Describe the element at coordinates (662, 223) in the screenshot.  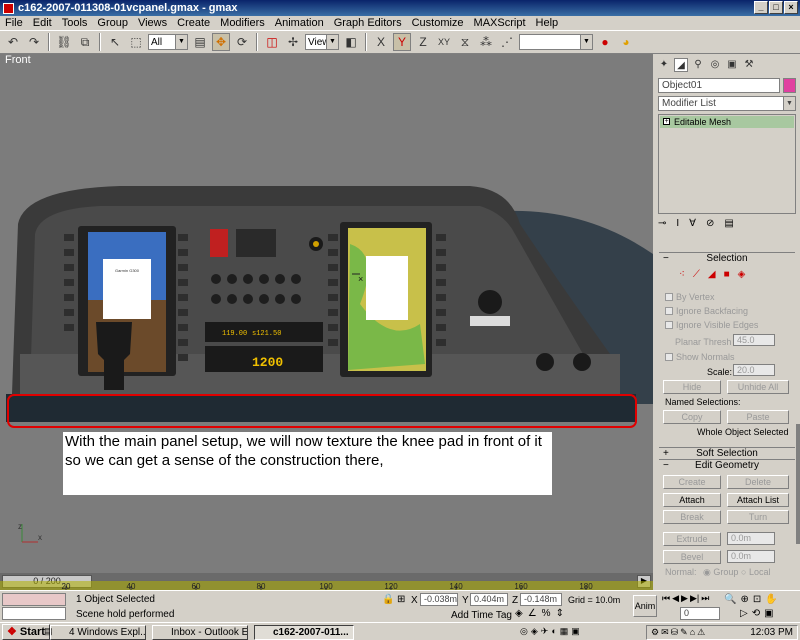
I see `pin-stack-icon: ⊸` at that location.